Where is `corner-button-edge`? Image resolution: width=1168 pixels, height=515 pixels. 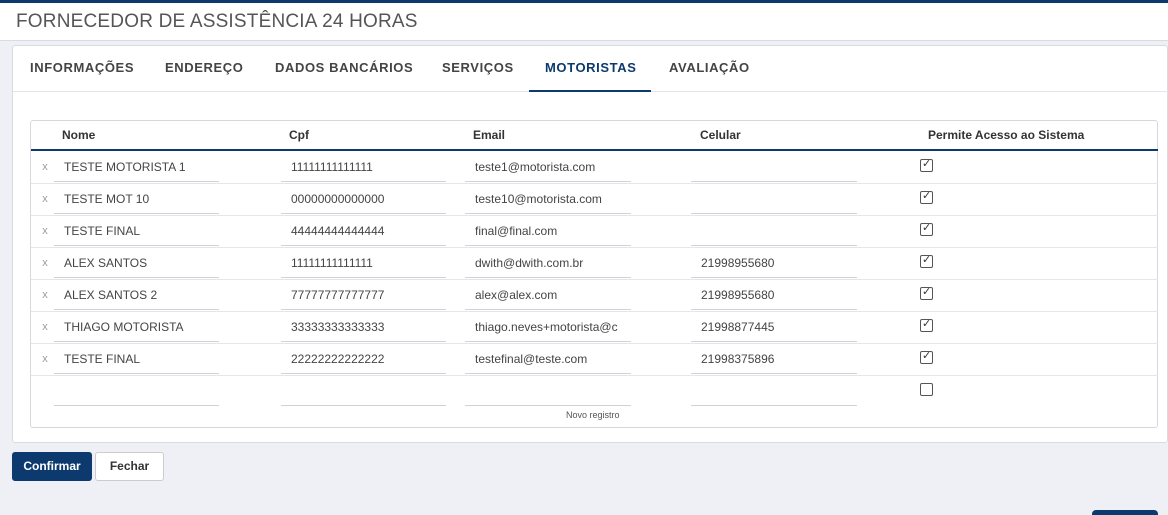
corner-button-edge is located at coordinates (1125, 512).